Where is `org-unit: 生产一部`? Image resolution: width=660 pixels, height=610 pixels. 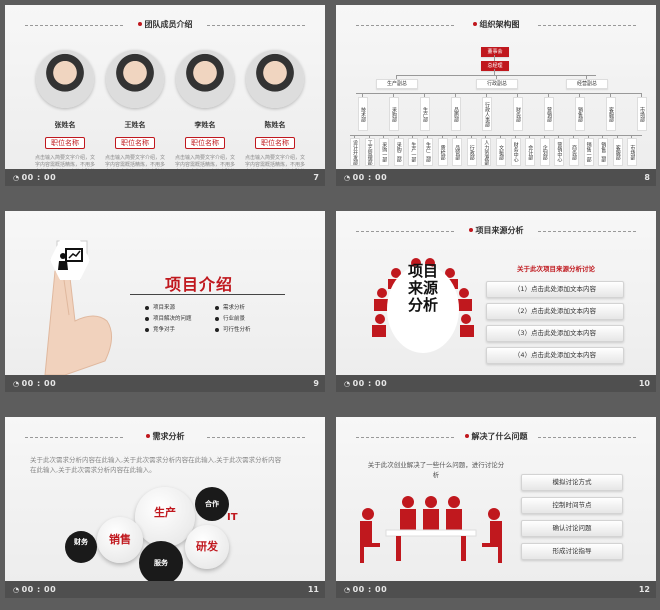
org-unit: 生产一部 is located at coordinates (413, 152).